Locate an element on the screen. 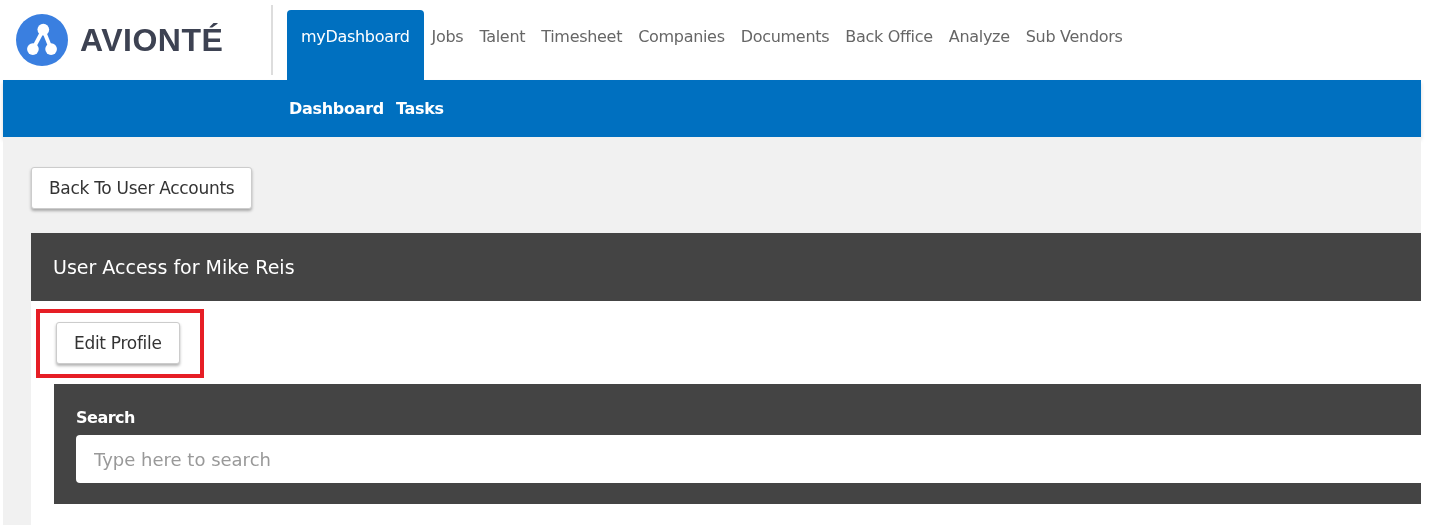 This screenshot has height=525, width=1429. edit-profile-button: Edit Profile is located at coordinates (118, 343).